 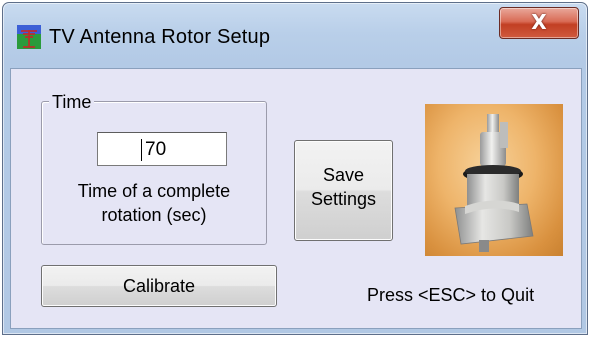 I want to click on close-x-icon: X, so click(x=539, y=22).